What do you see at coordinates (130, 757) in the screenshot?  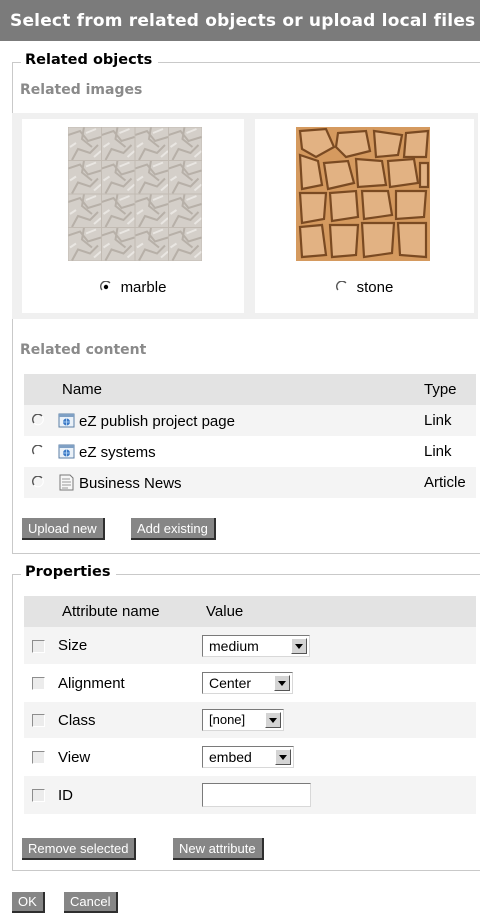 I see `attribute-name: View` at bounding box center [130, 757].